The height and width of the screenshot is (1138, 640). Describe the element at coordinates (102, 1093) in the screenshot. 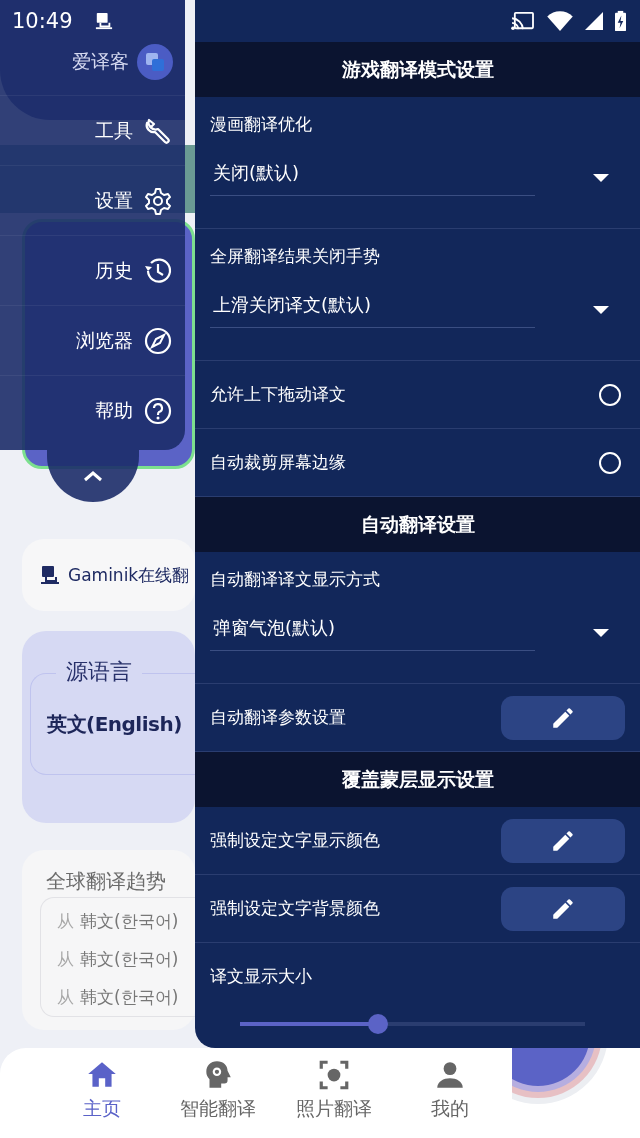

I see `nav-tab: 主页` at that location.